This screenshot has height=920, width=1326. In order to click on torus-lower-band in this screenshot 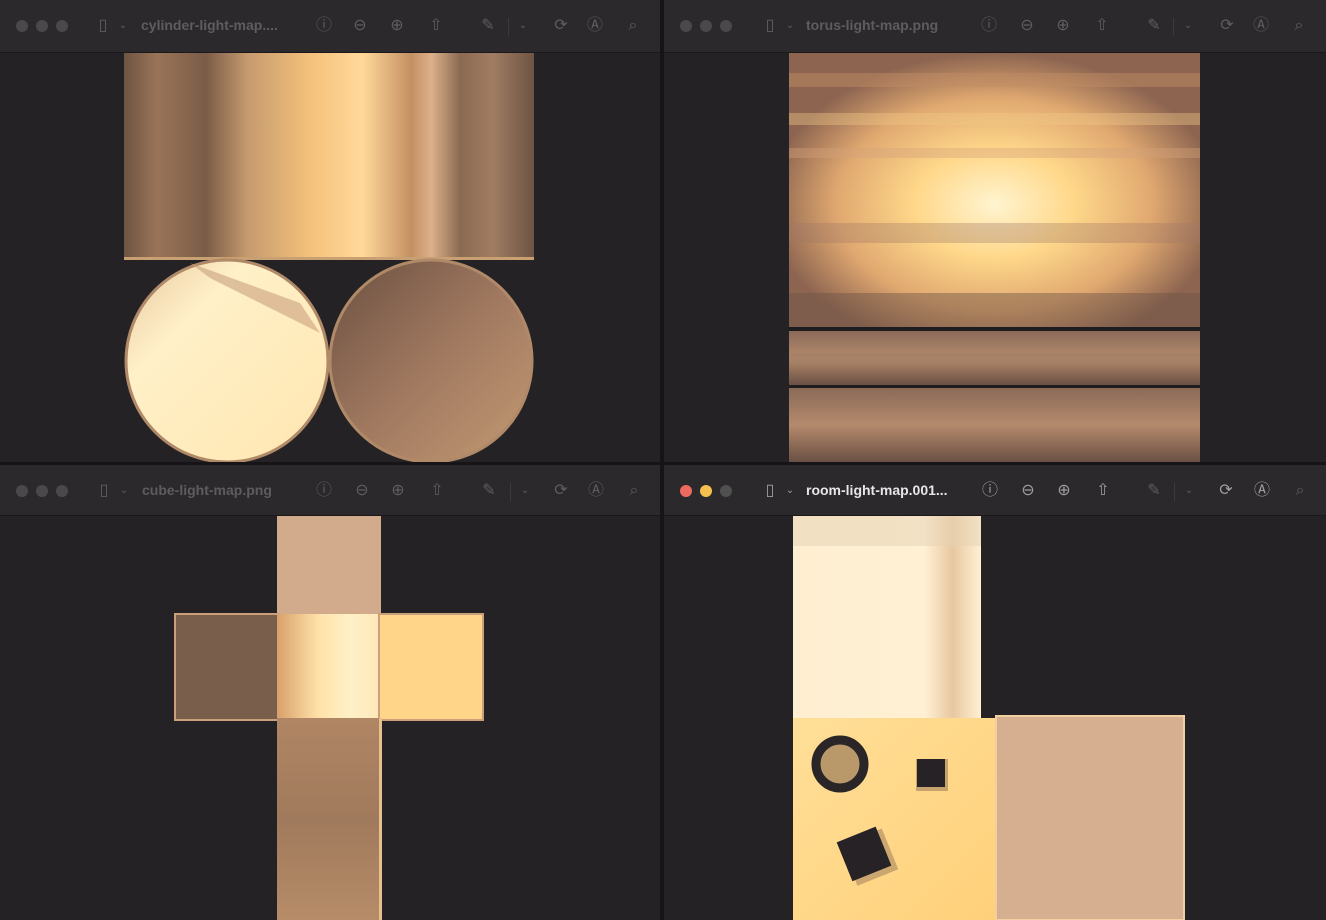, I will do `click(994, 425)`.